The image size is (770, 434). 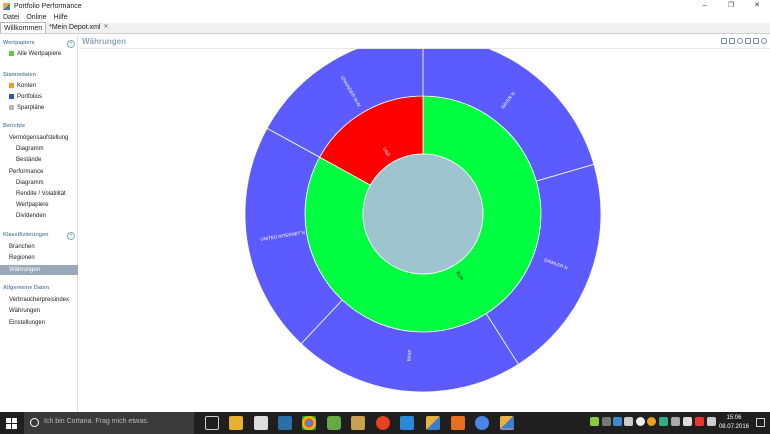 I want to click on center-circle, so click(x=423, y=214).